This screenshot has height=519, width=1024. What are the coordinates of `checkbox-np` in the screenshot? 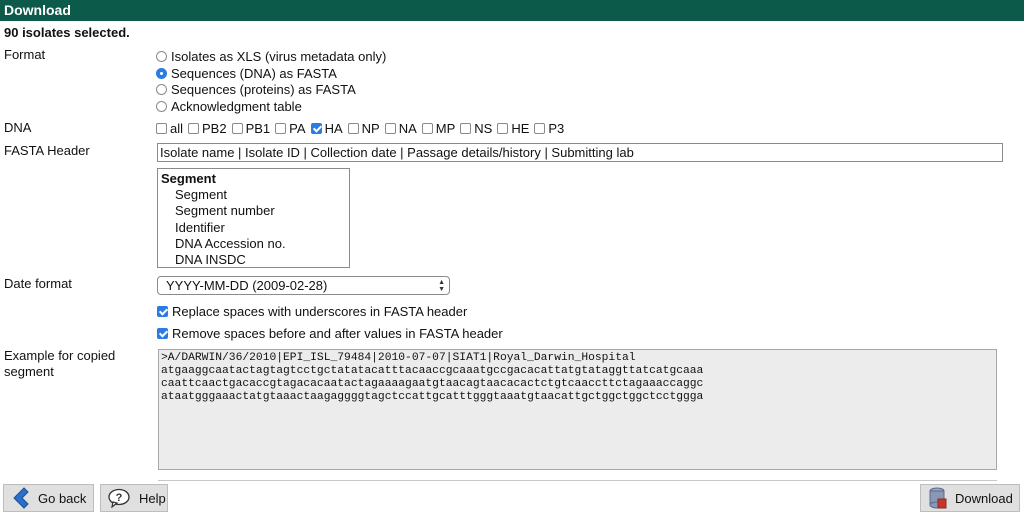 It's located at (353, 128).